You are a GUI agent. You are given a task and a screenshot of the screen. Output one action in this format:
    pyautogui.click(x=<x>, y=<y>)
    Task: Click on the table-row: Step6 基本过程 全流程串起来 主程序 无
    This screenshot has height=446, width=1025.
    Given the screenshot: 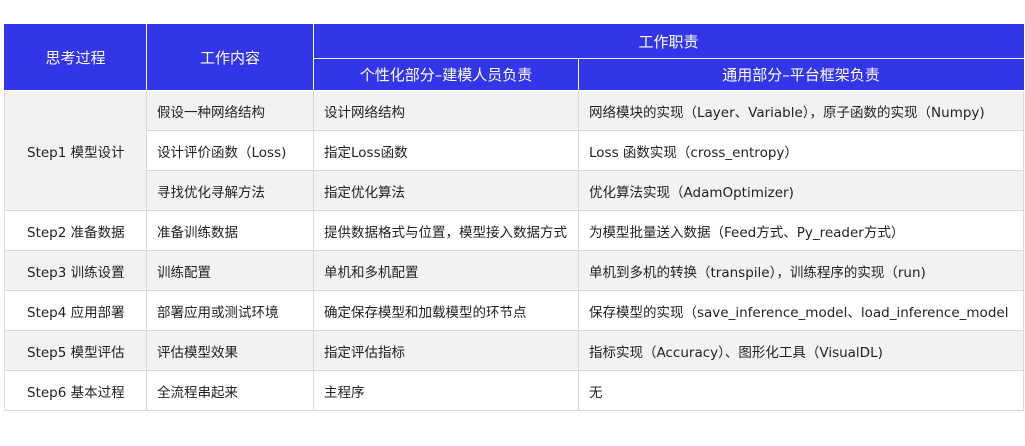 What is the action you would take?
    pyautogui.click(x=514, y=390)
    